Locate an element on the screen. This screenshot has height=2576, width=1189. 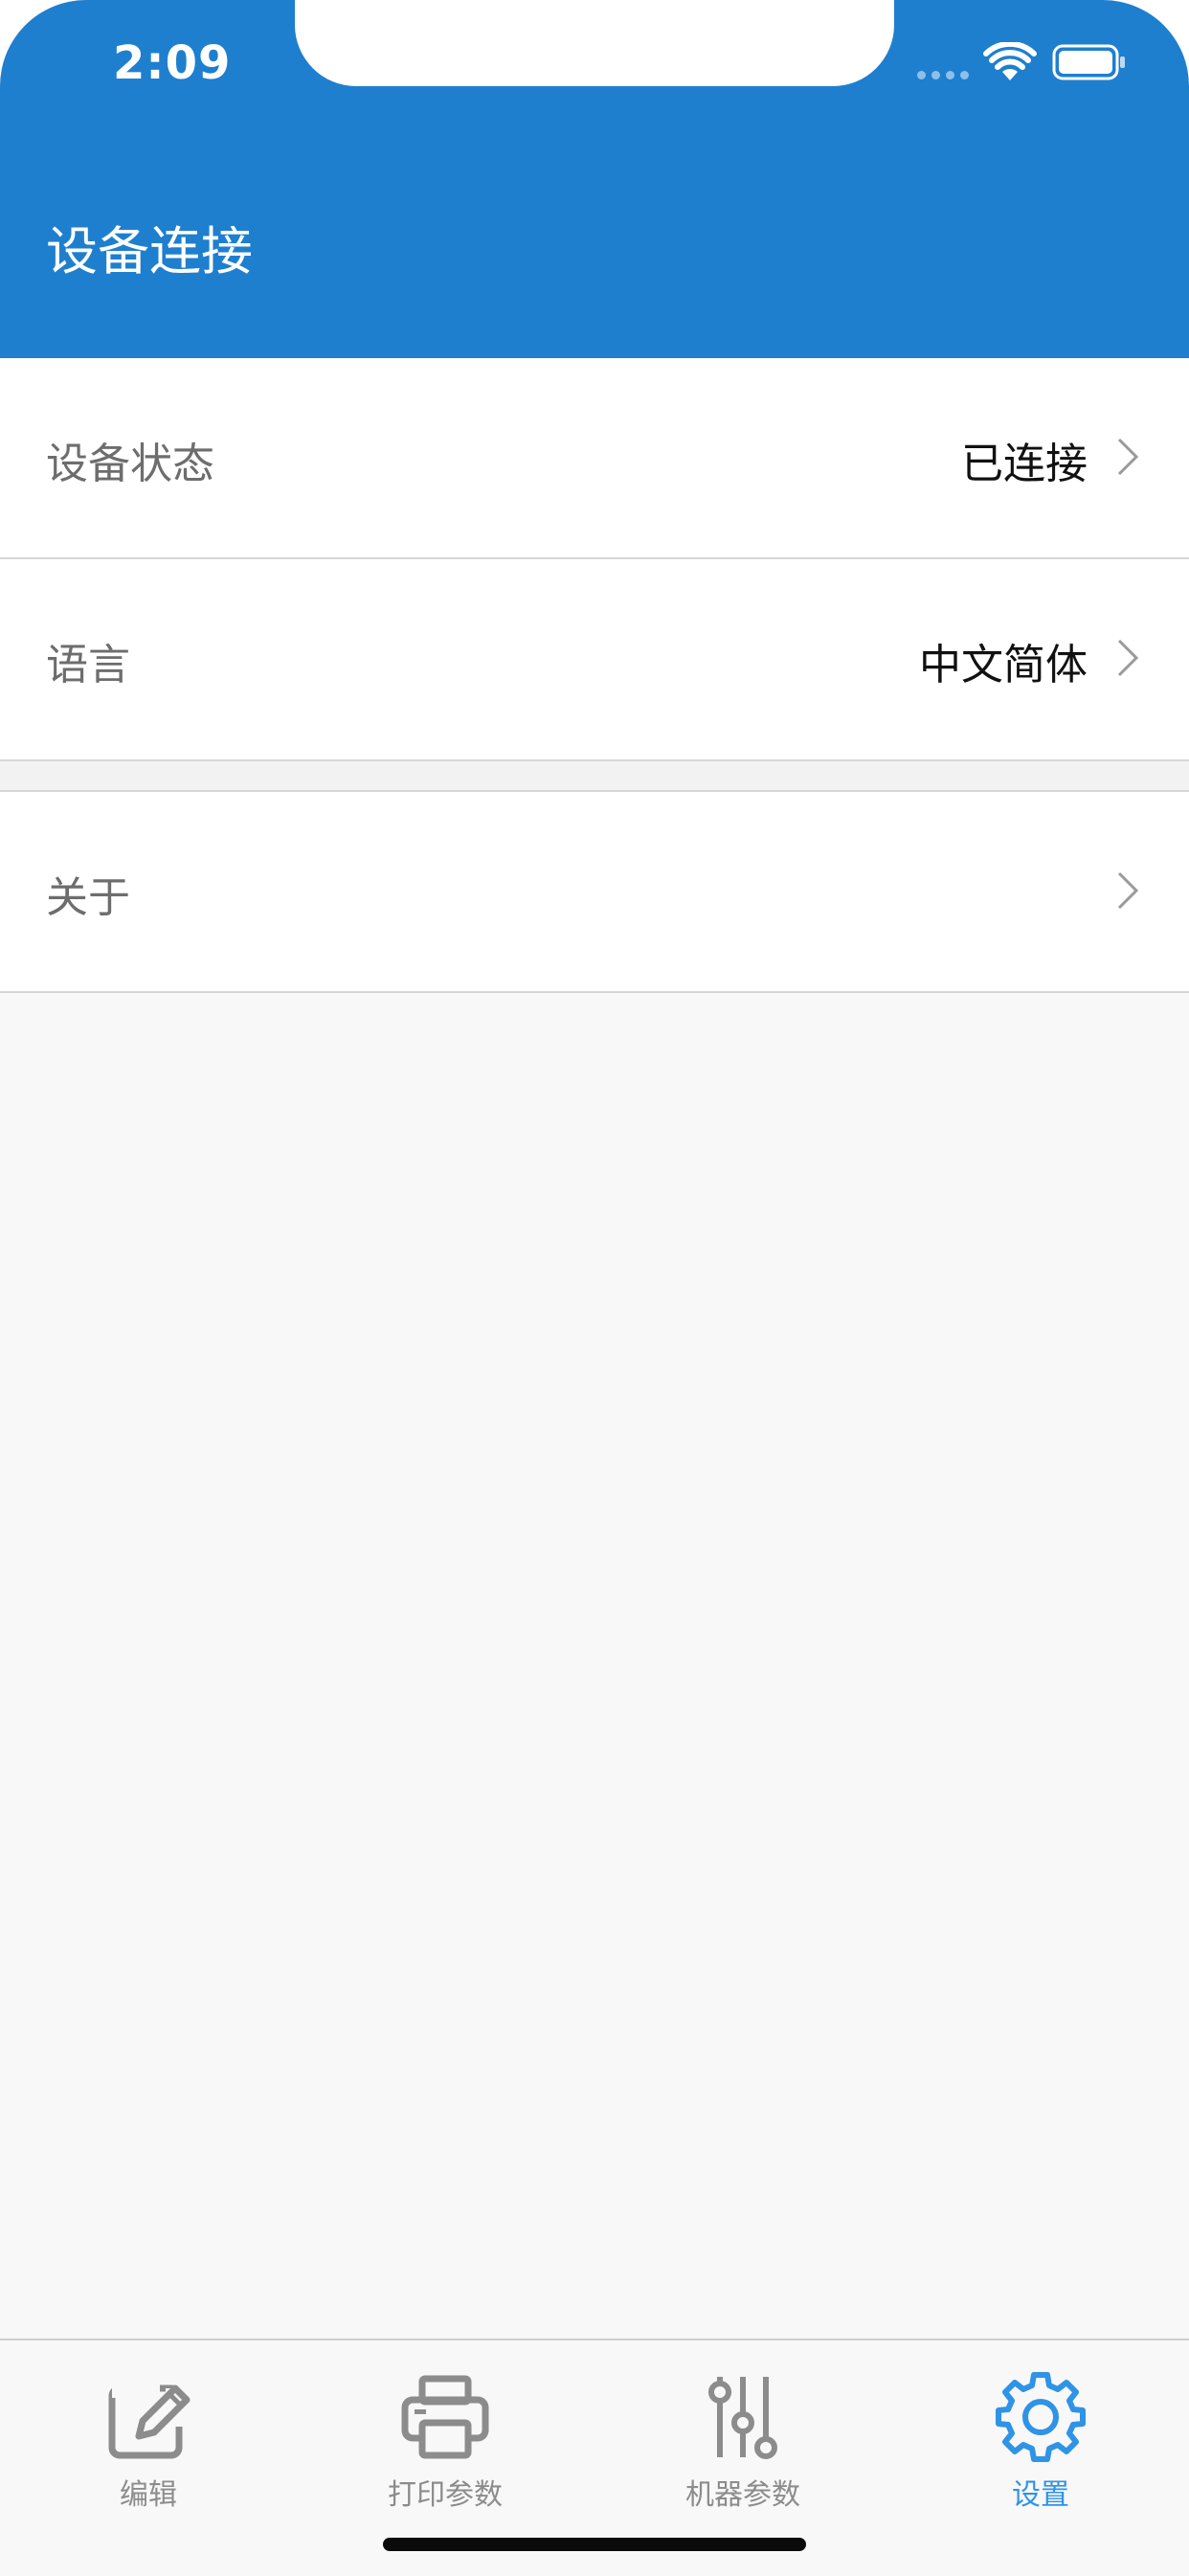
tab-edit: 编辑 is located at coordinates (148, 2441).